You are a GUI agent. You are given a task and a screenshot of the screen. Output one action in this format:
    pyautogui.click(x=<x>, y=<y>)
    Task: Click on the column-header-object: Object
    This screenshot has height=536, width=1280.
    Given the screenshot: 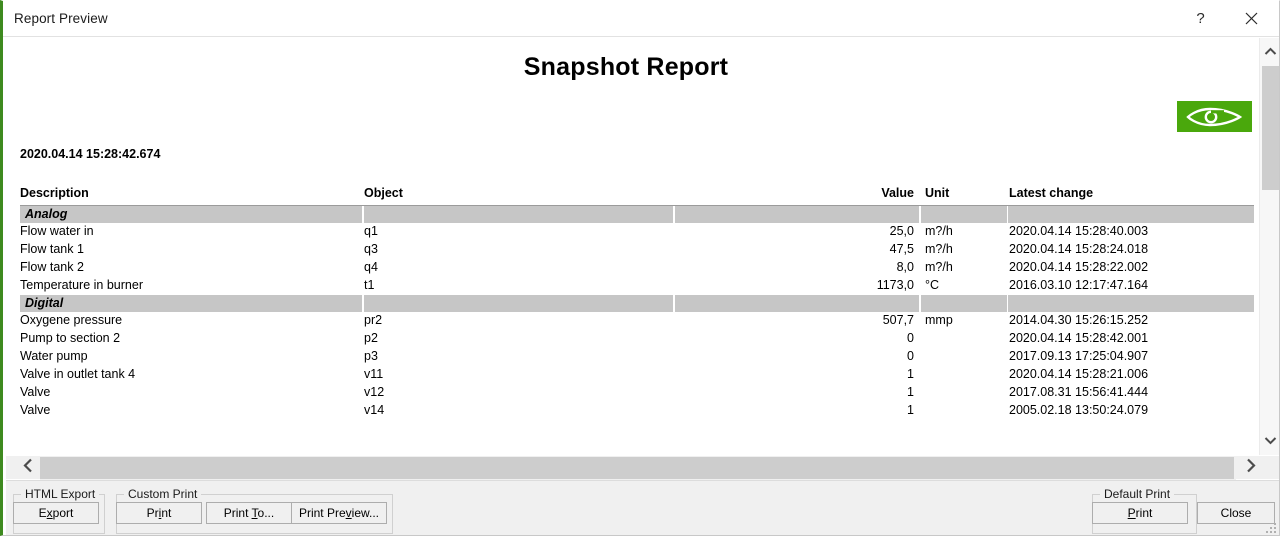 What is the action you would take?
    pyautogui.click(x=383, y=193)
    